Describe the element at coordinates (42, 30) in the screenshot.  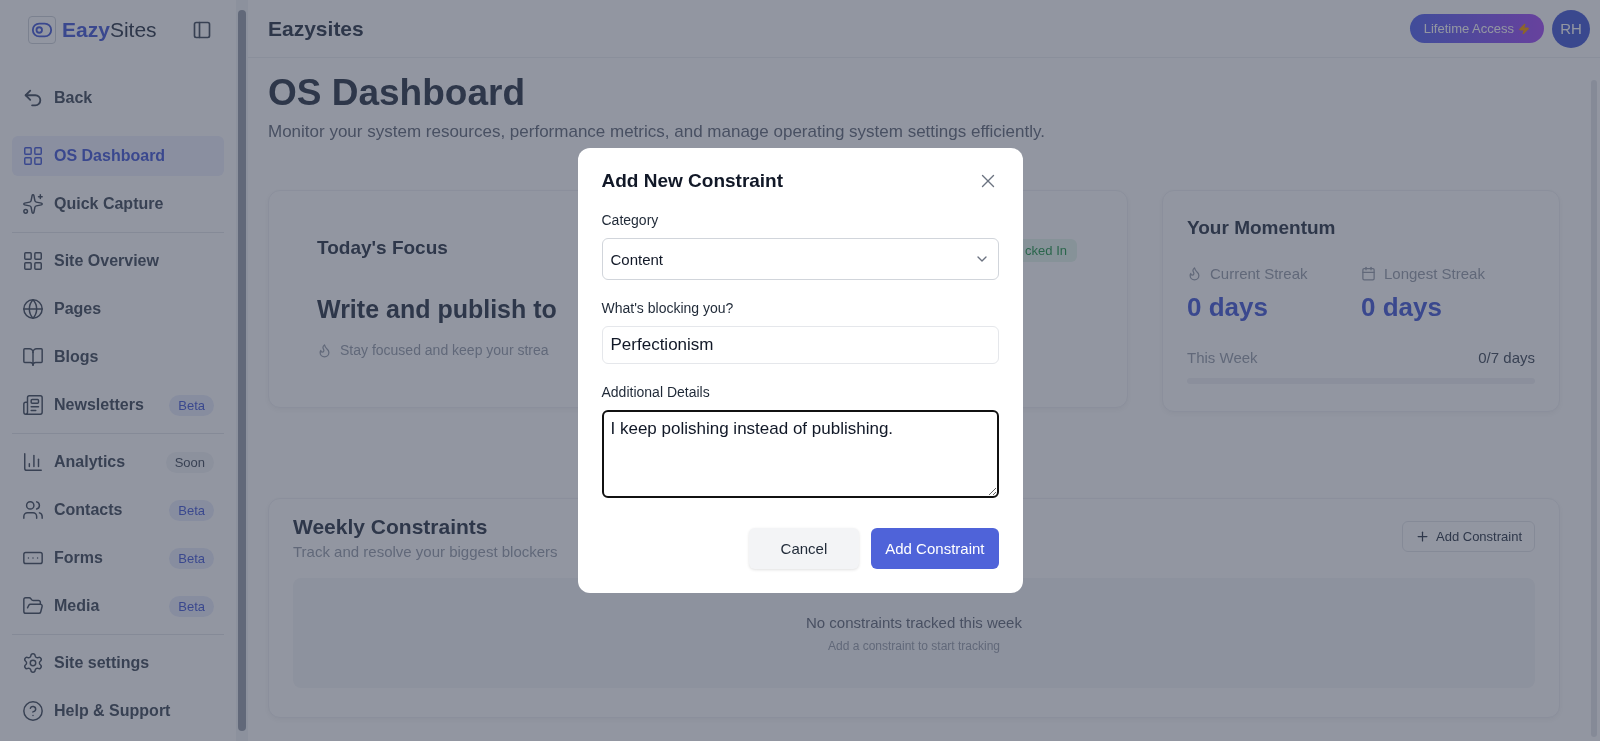
I see `logo-icon` at that location.